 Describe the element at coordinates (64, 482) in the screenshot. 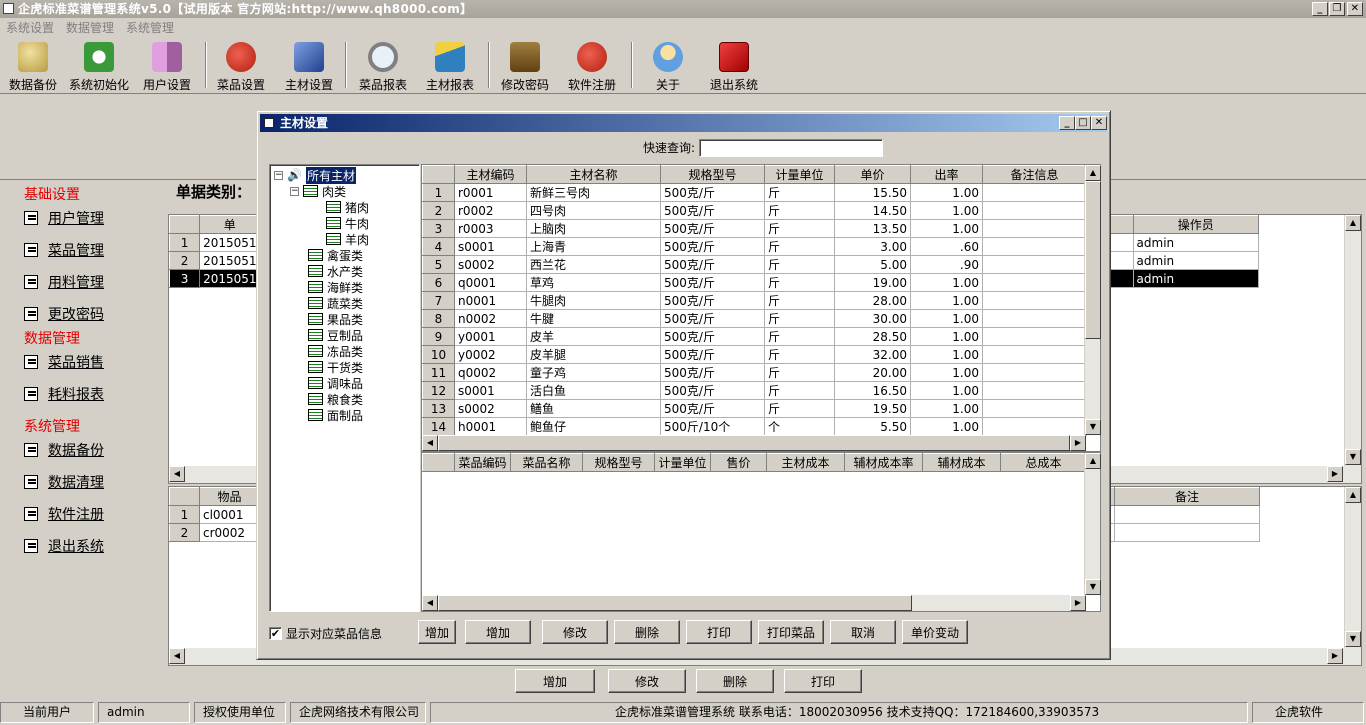

I see `nav-data-cleanup: 数据清理` at that location.